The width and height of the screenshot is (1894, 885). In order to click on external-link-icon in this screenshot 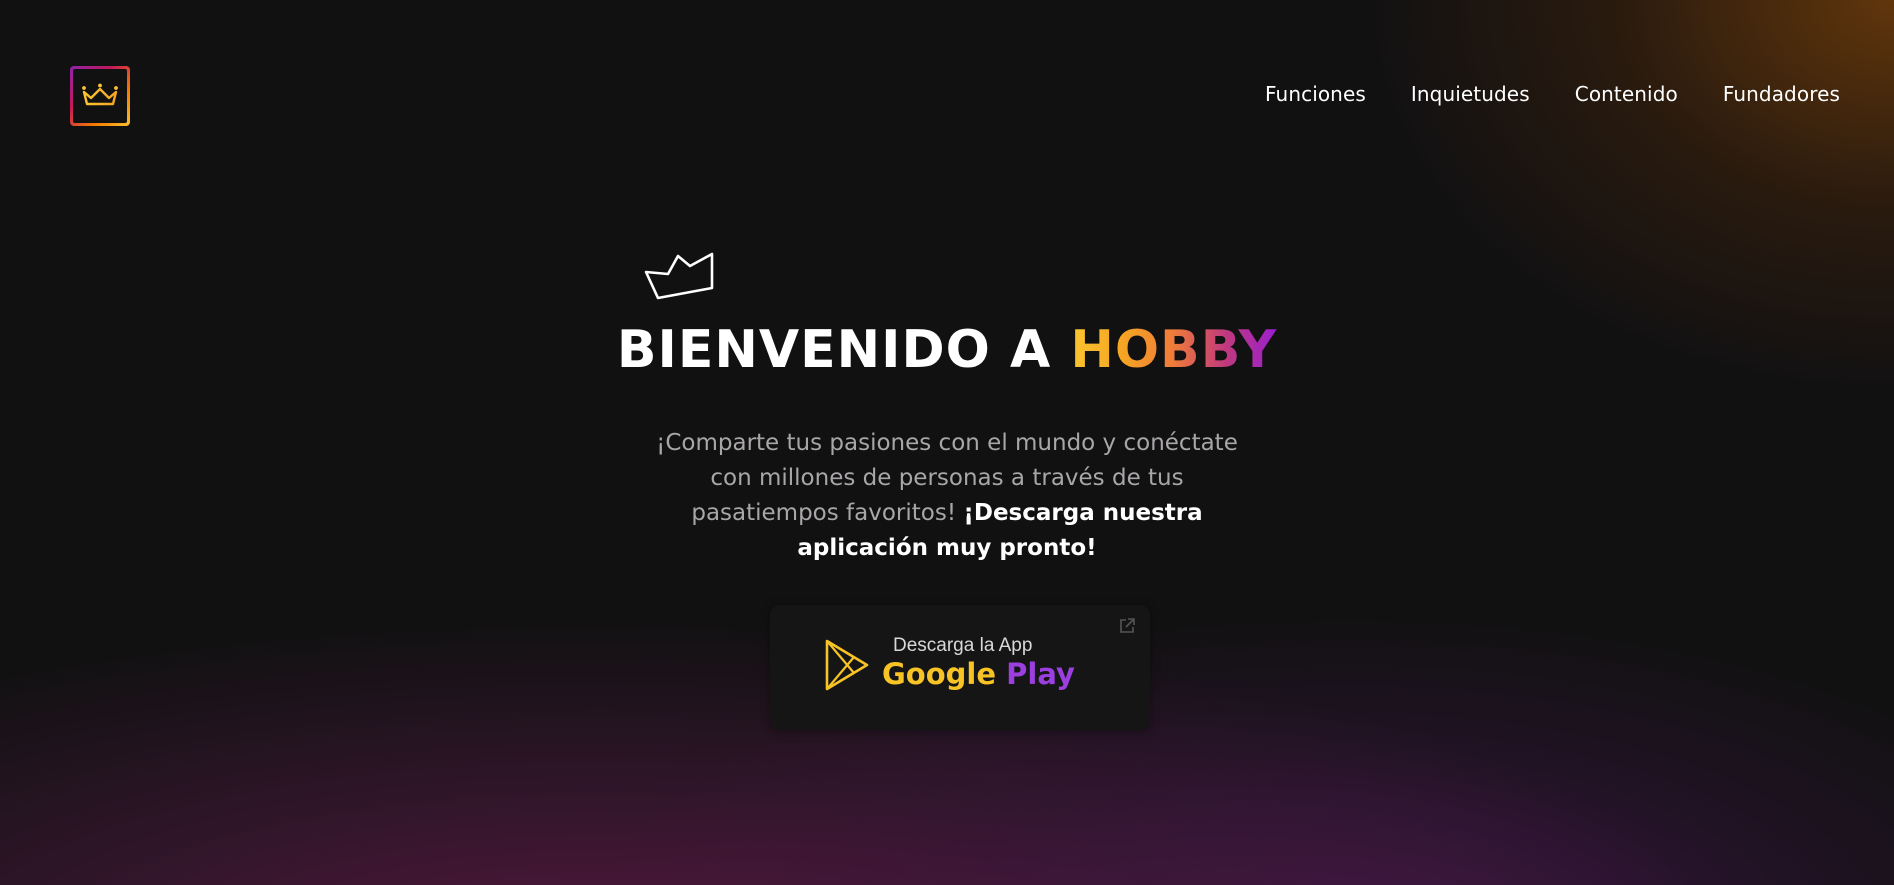, I will do `click(1127, 625)`.